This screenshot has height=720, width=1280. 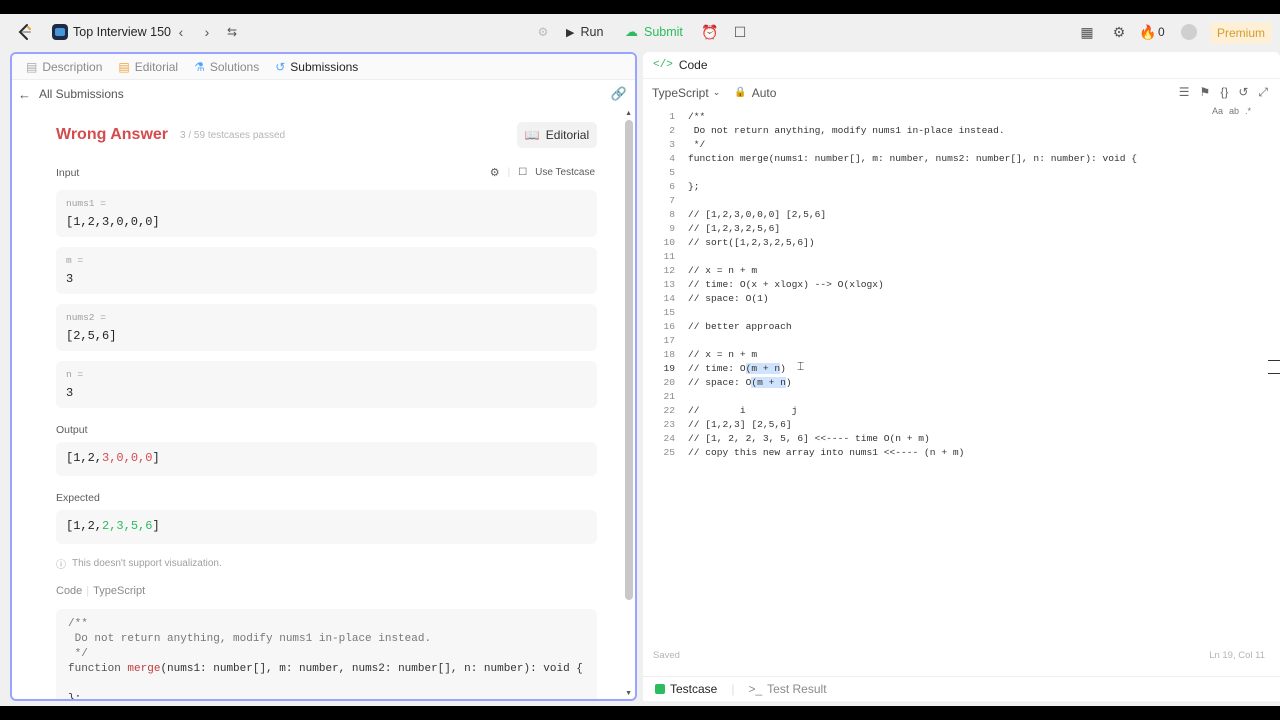 What do you see at coordinates (565, 172) in the screenshot?
I see `use-testcase-button: Use Testcase` at bounding box center [565, 172].